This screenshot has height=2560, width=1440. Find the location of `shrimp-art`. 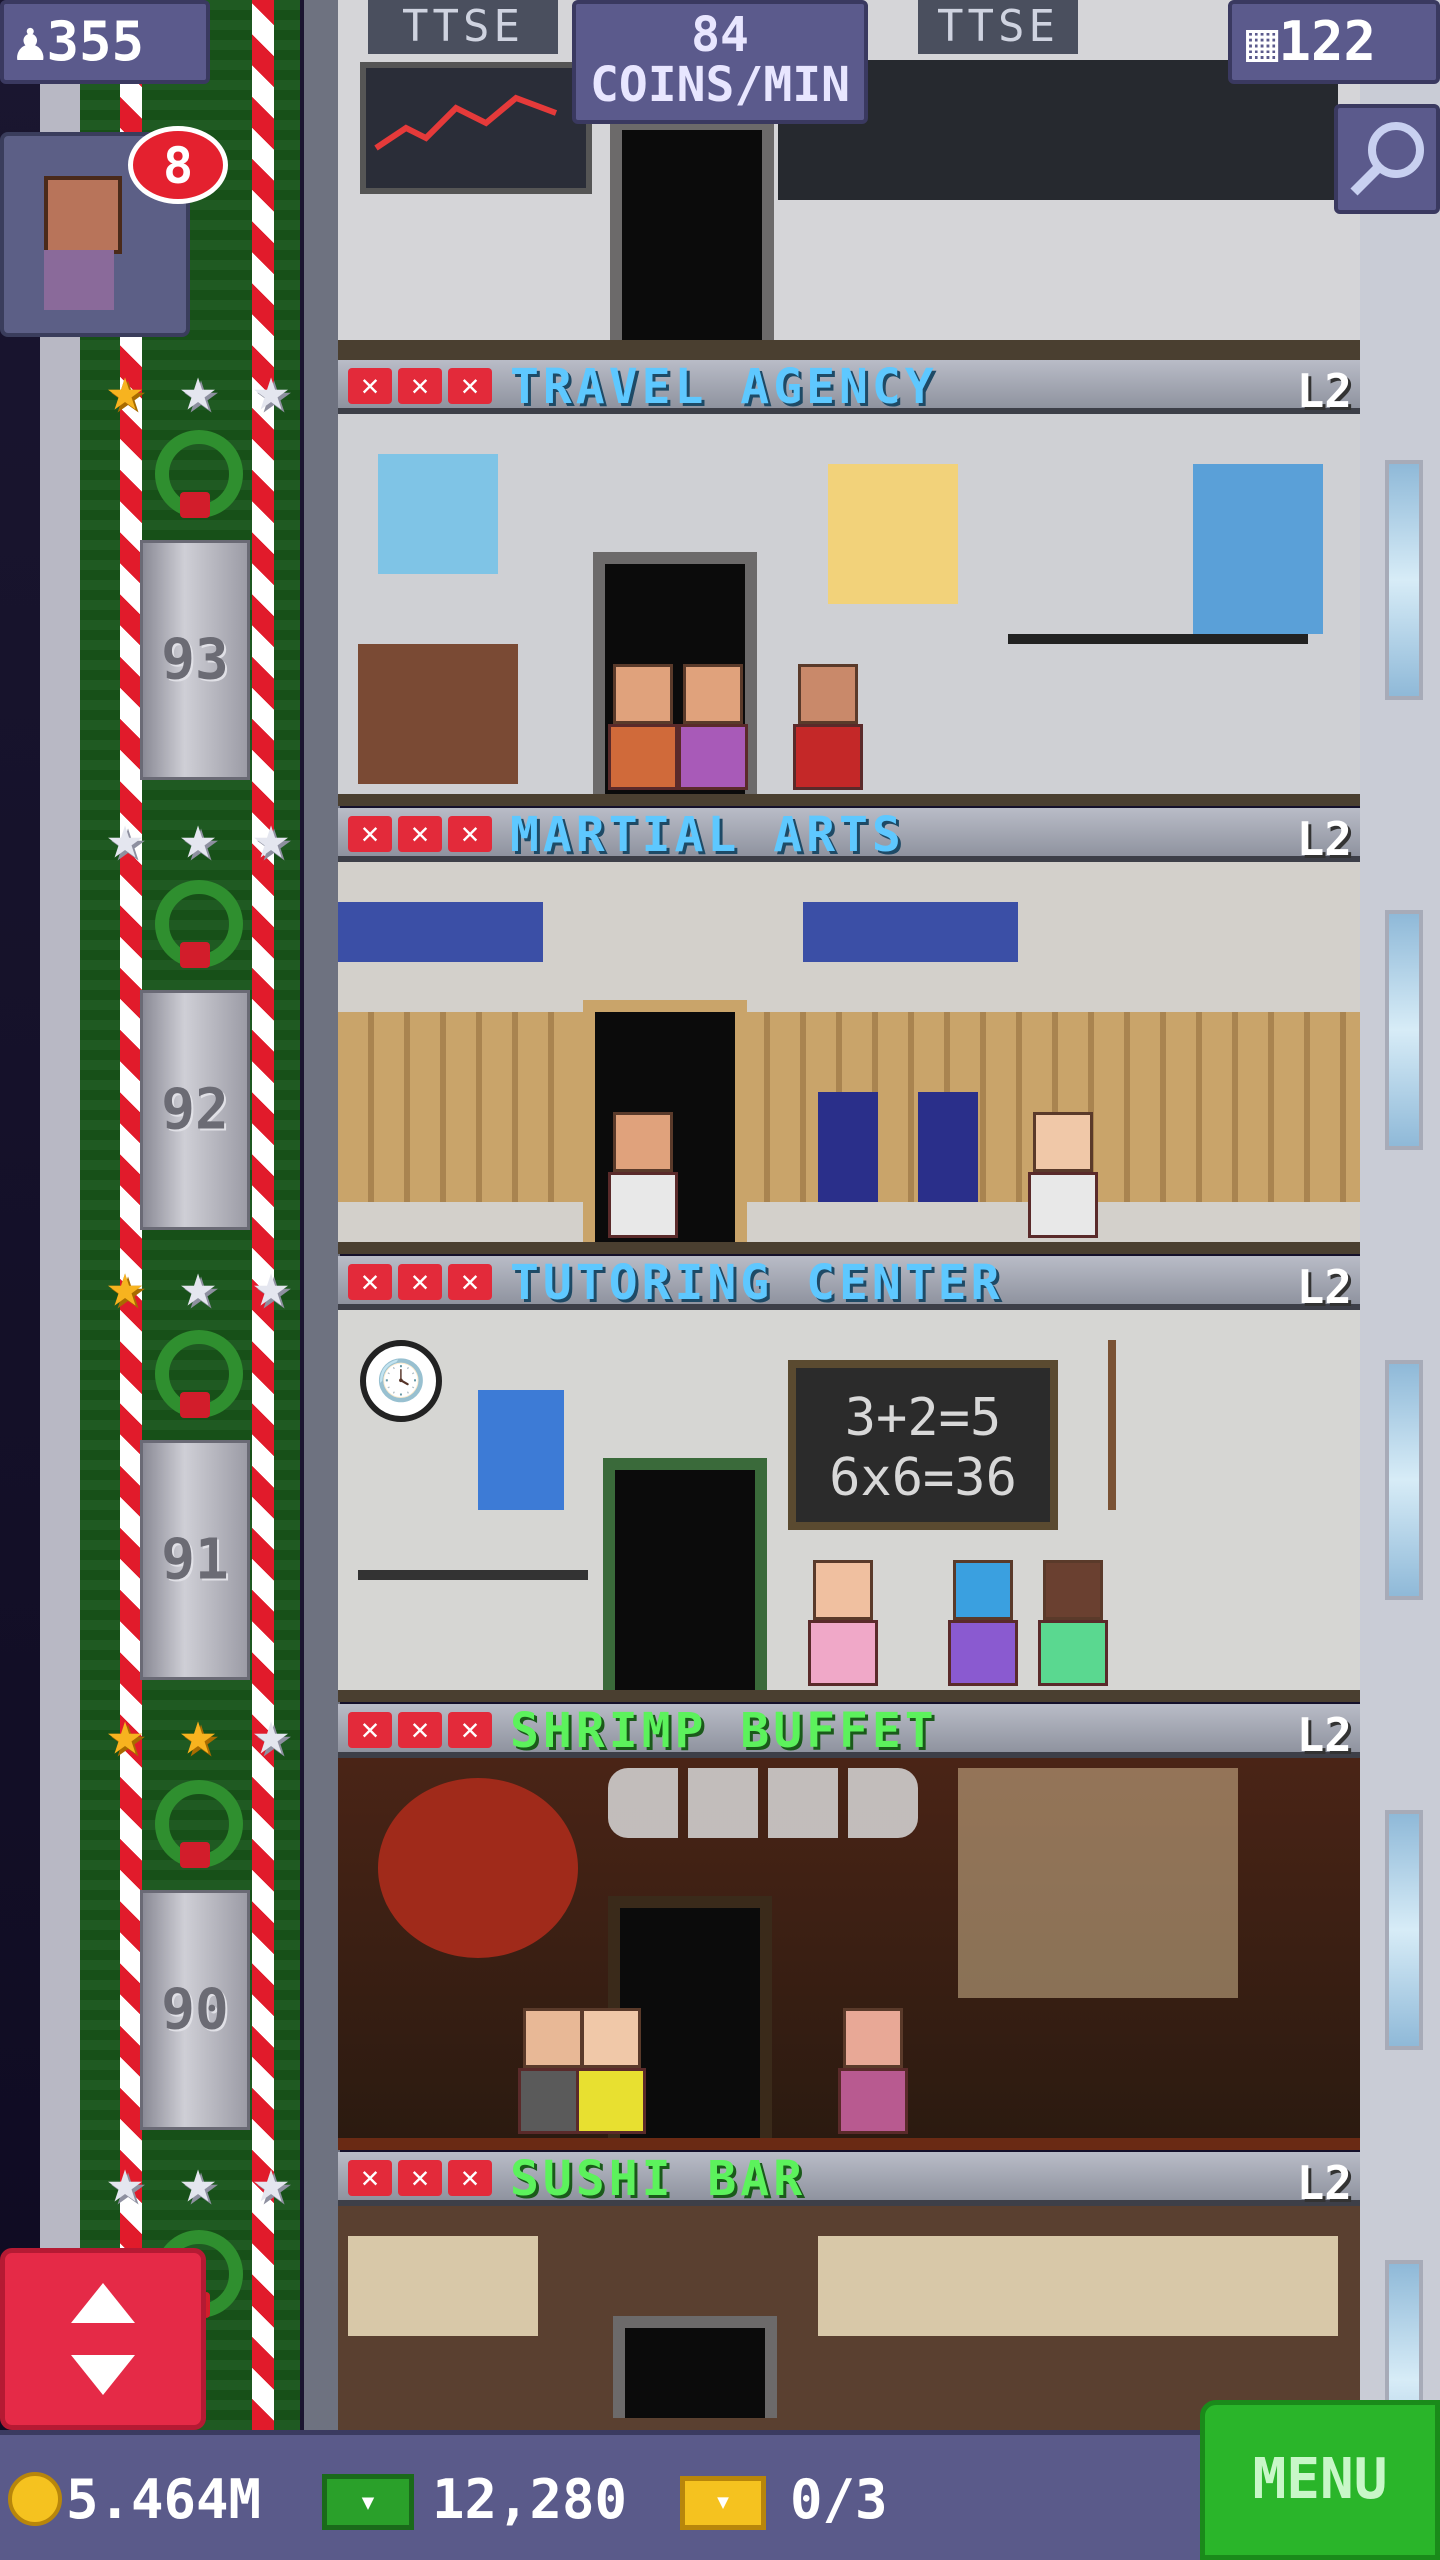

shrimp-art is located at coordinates (478, 1868).